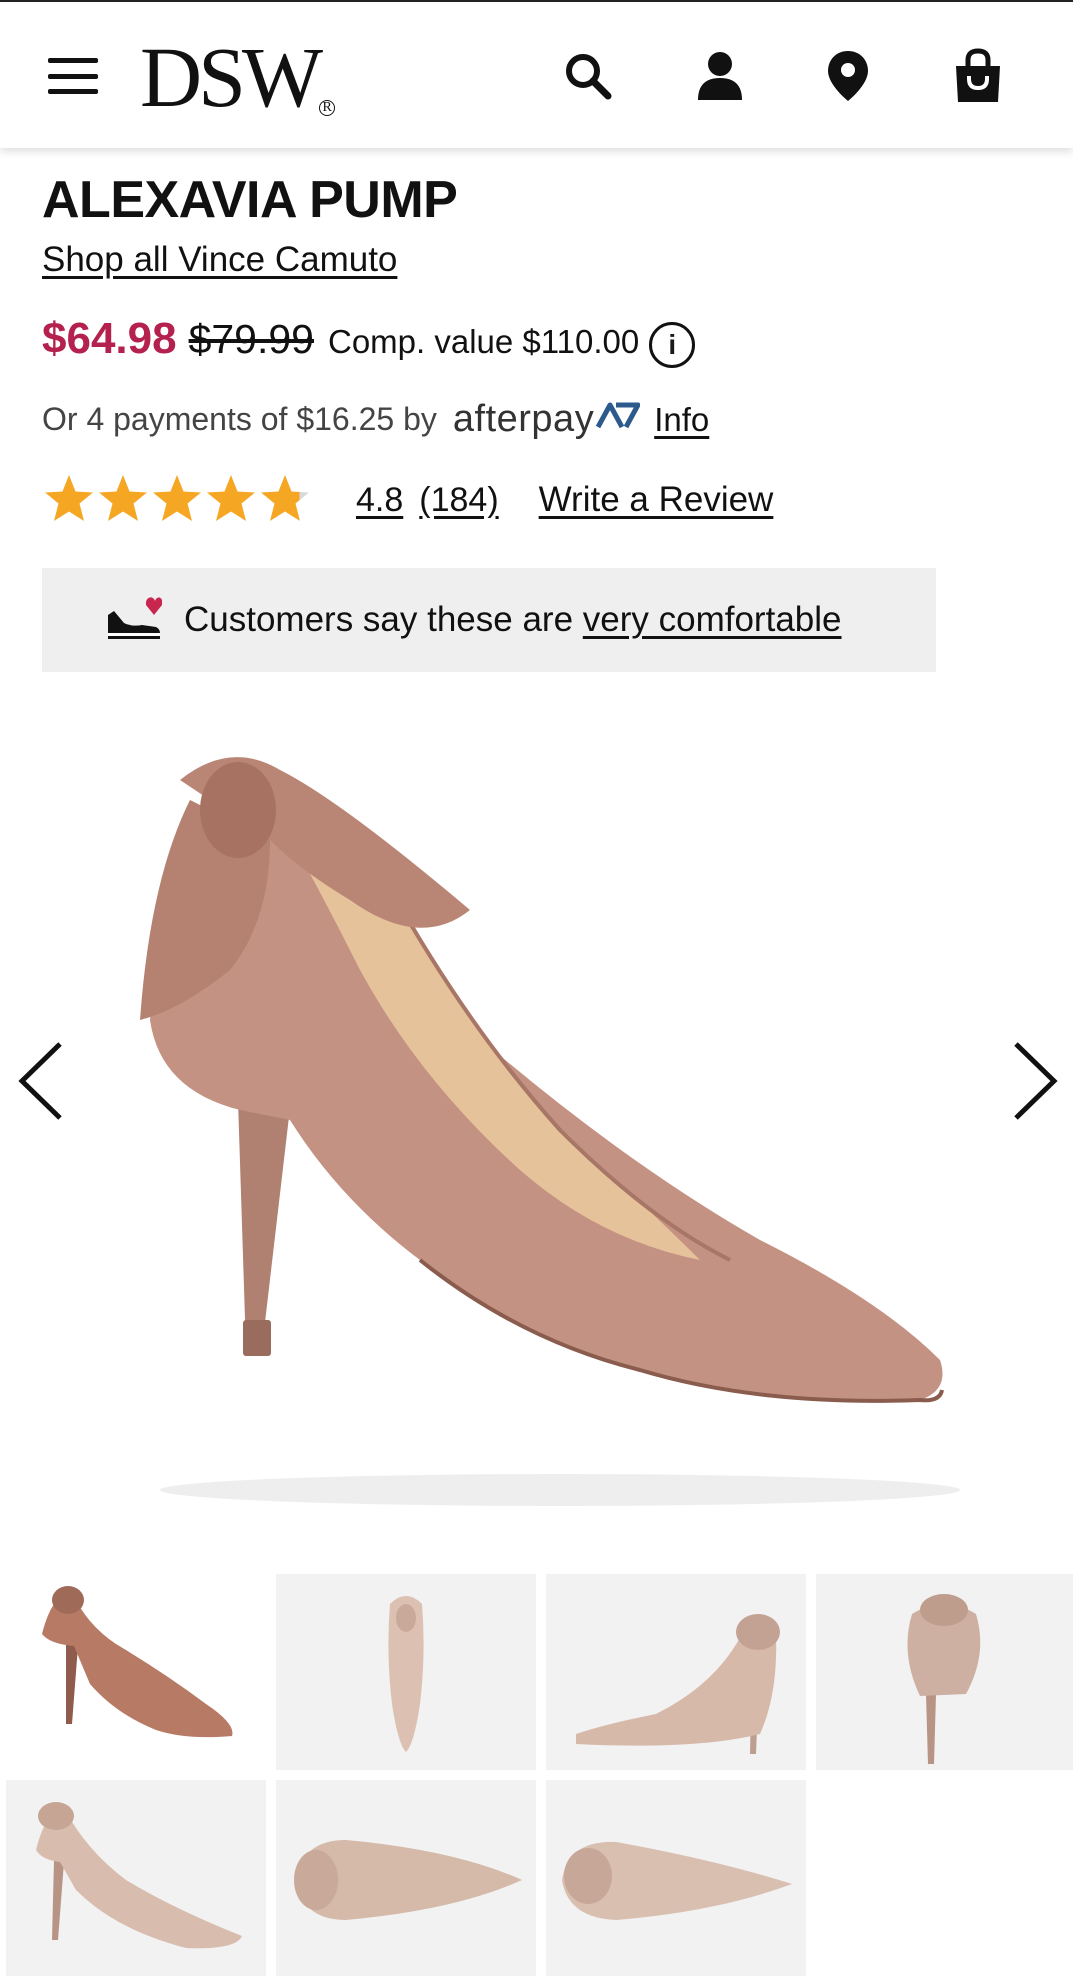  Describe the element at coordinates (536, 74) in the screenshot. I see `top-header: DSW R` at that location.